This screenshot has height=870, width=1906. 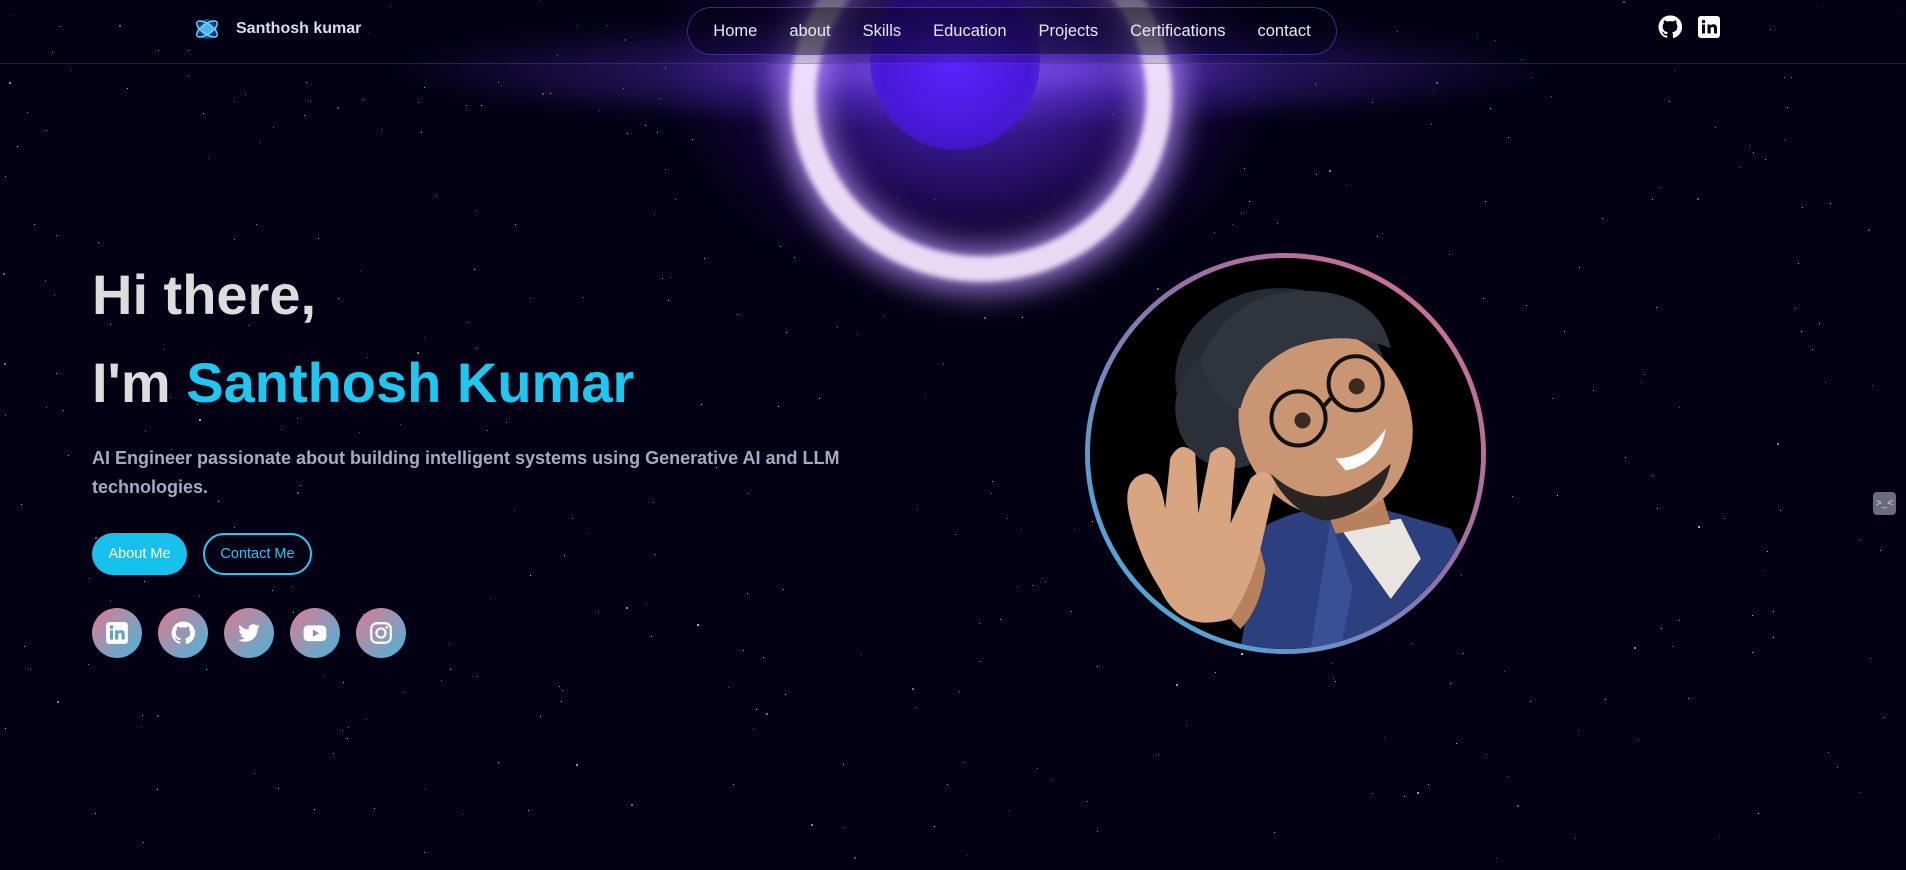 I want to click on nav-skills: Skills, so click(x=882, y=31).